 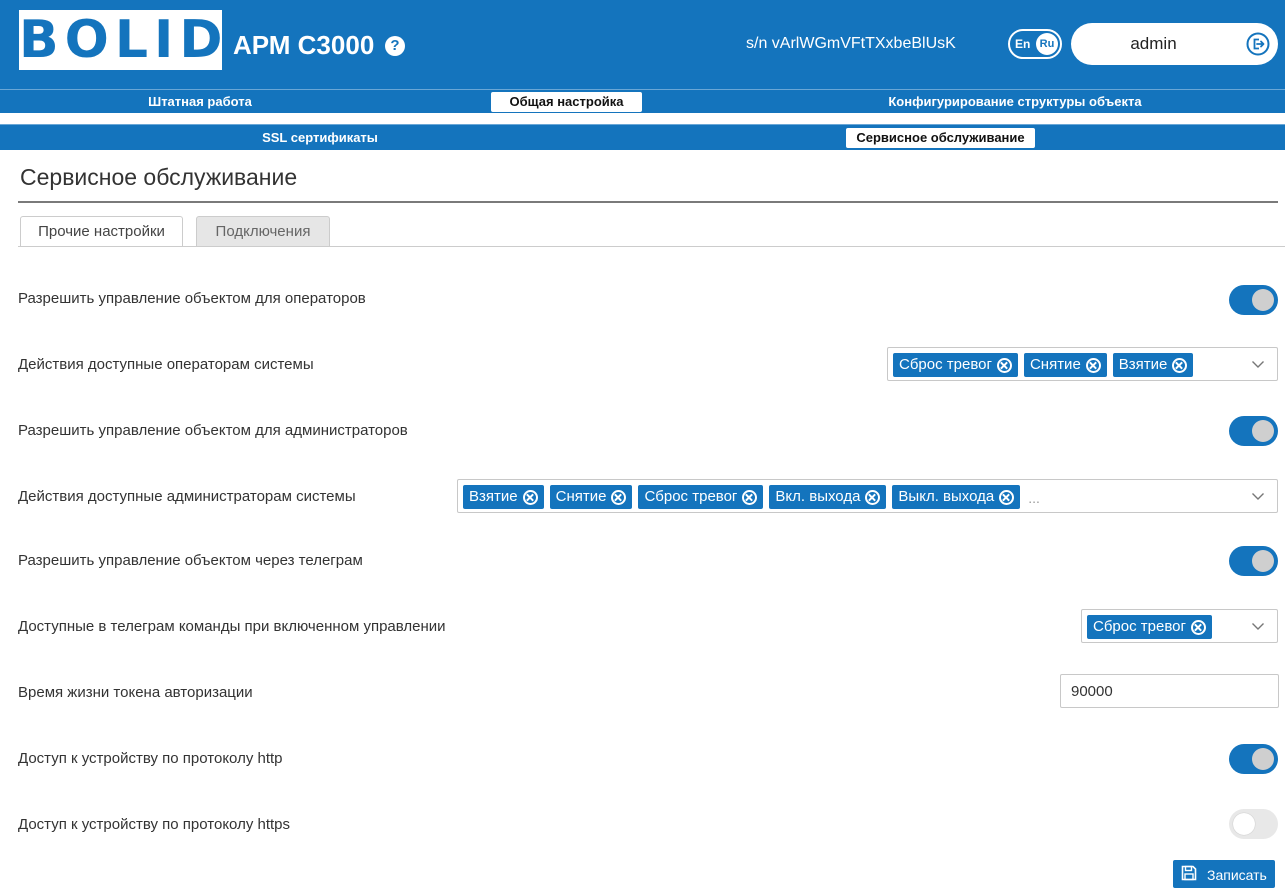 What do you see at coordinates (1153, 43) in the screenshot?
I see `username: admin` at bounding box center [1153, 43].